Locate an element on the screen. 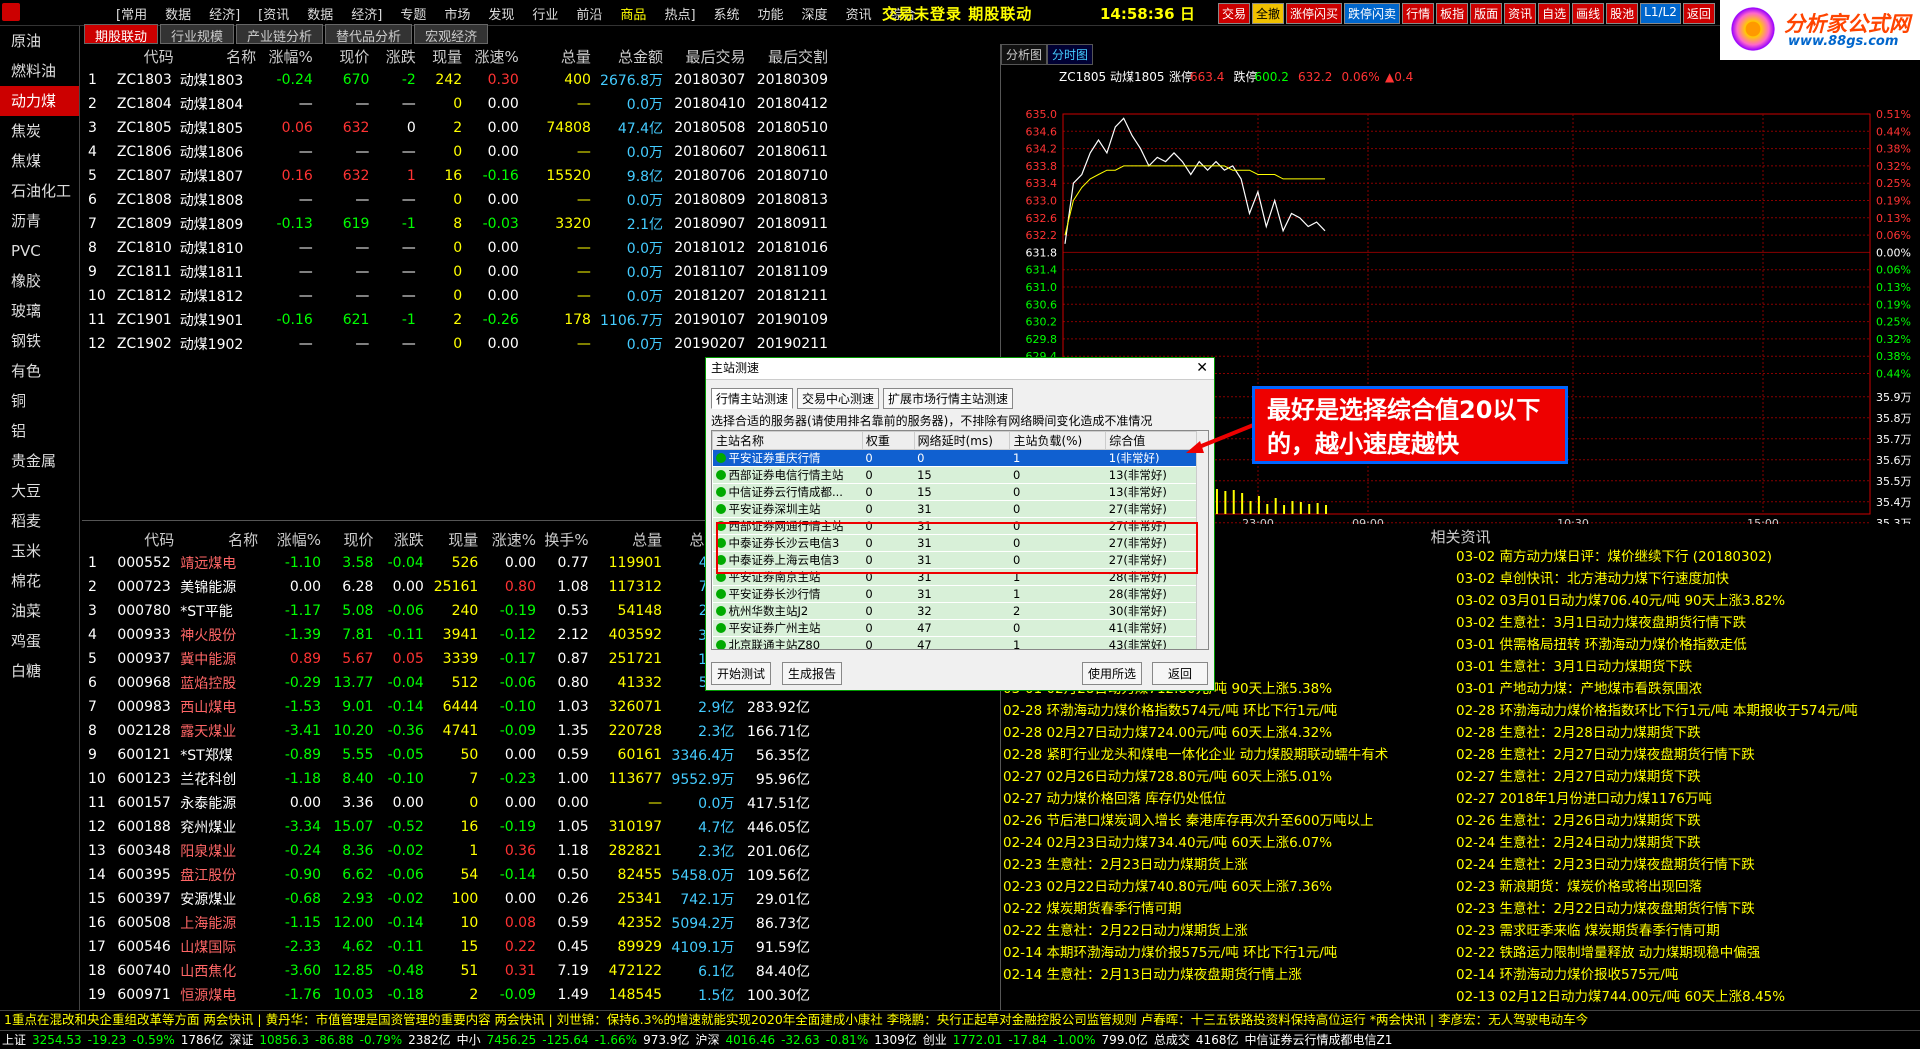 The width and height of the screenshot is (1920, 1049). news-item: 02-23 生意社：2月23日动力煤期货上涨 is located at coordinates (1228, 865).